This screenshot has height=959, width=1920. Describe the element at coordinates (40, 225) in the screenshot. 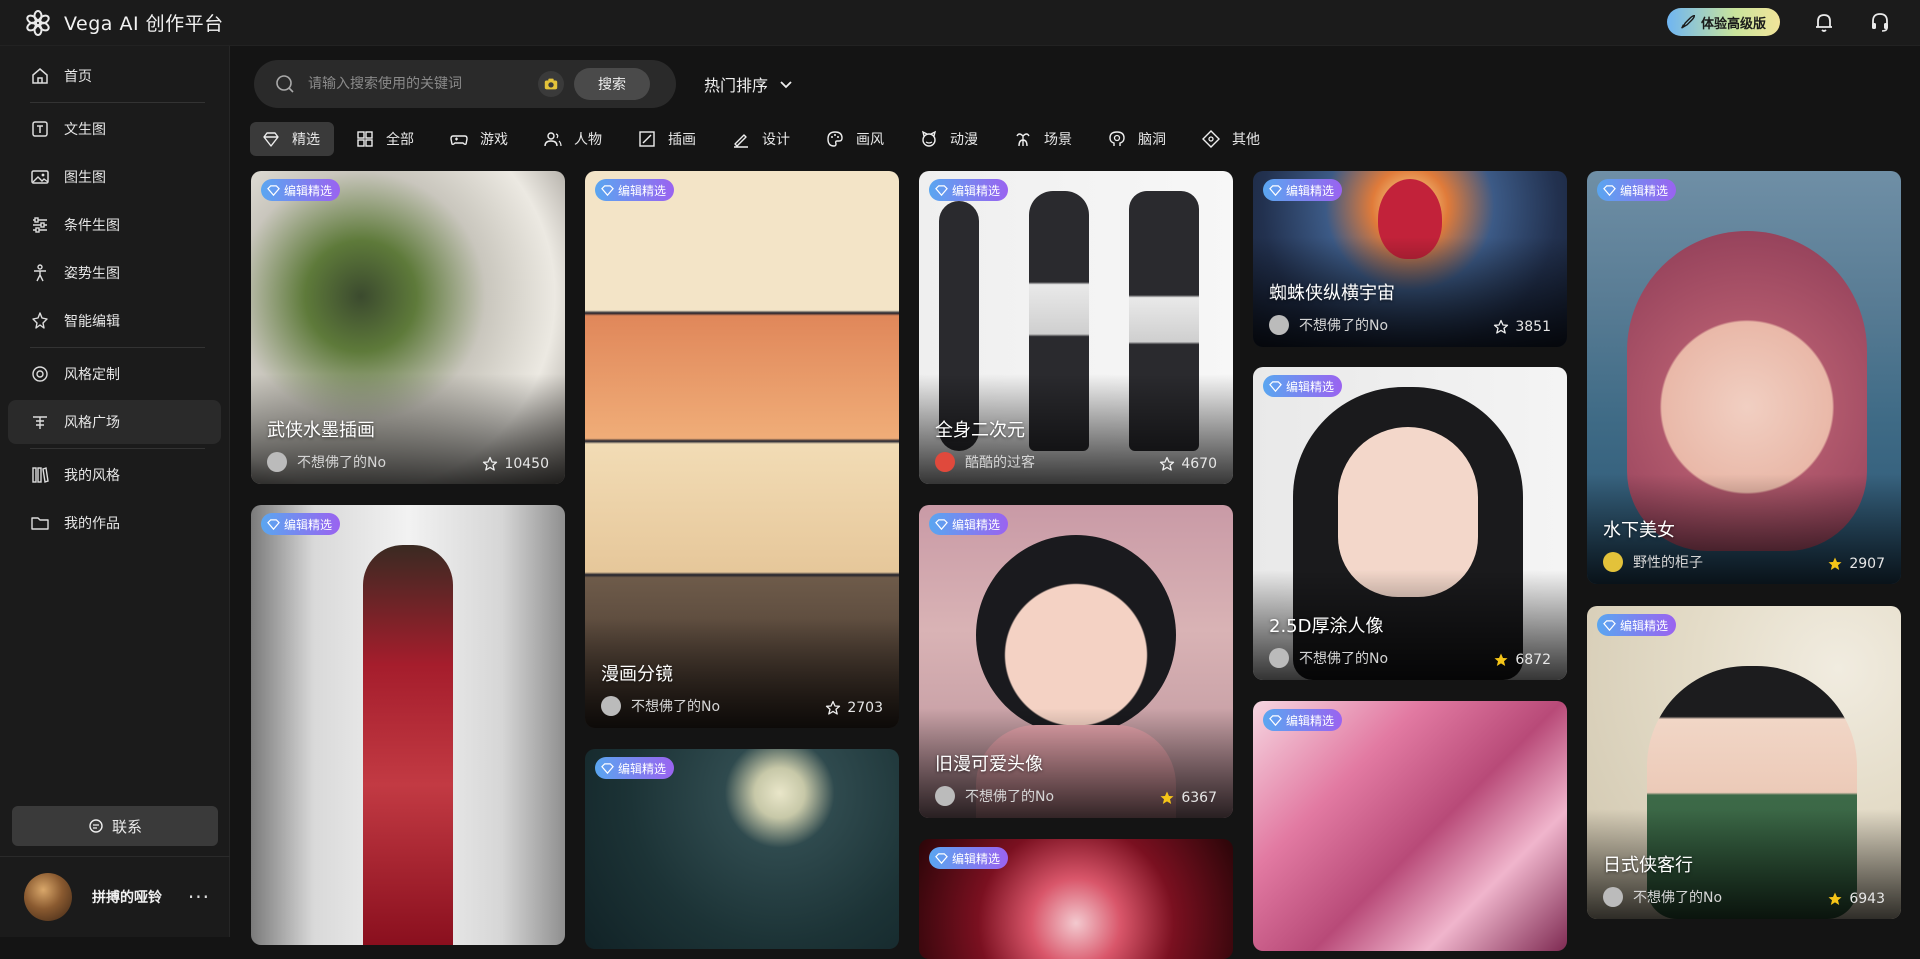

I see `sliders-icon` at that location.